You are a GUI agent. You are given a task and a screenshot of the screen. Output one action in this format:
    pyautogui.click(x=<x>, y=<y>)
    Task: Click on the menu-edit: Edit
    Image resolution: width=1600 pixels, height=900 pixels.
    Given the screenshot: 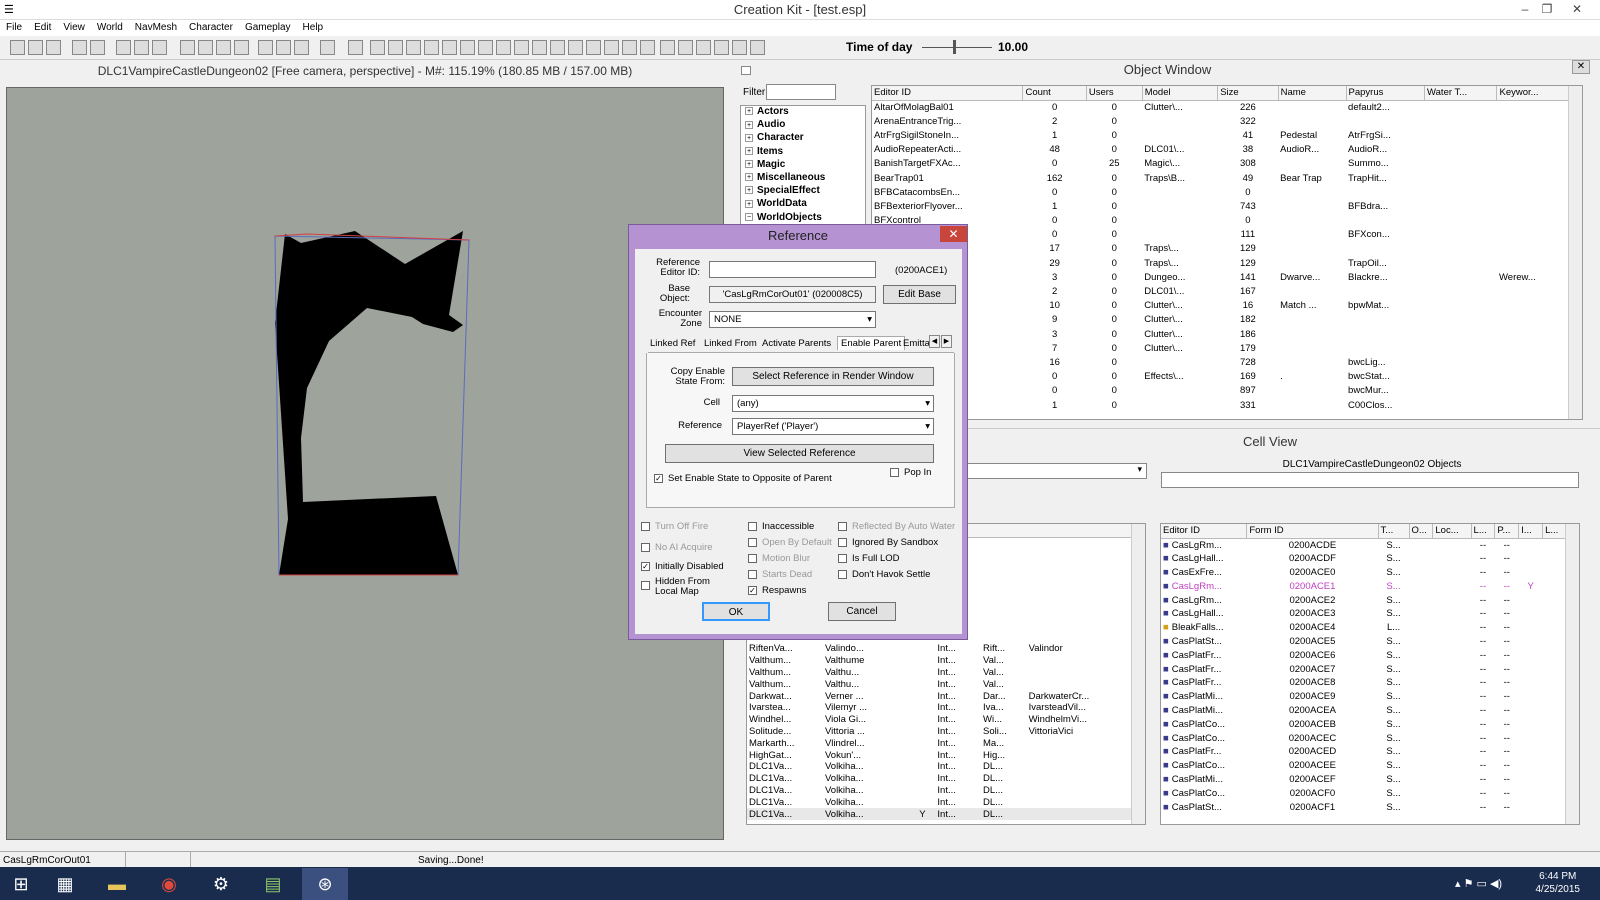 What is the action you would take?
    pyautogui.click(x=42, y=26)
    